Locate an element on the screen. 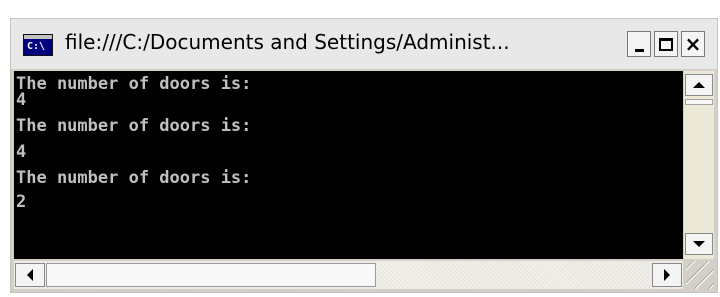  console-app-icon: C:\ is located at coordinates (38, 45).